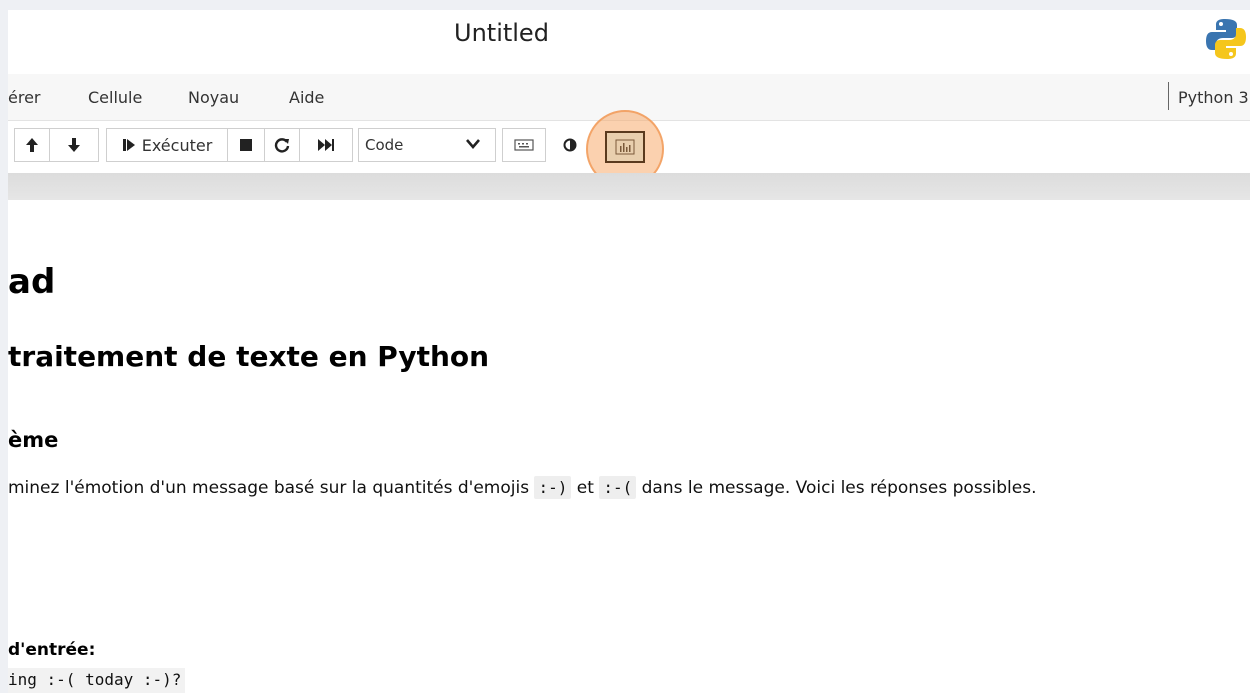 This screenshot has height=693, width=1250. Describe the element at coordinates (427, 145) in the screenshot. I see `cell-type-select: Code` at that location.